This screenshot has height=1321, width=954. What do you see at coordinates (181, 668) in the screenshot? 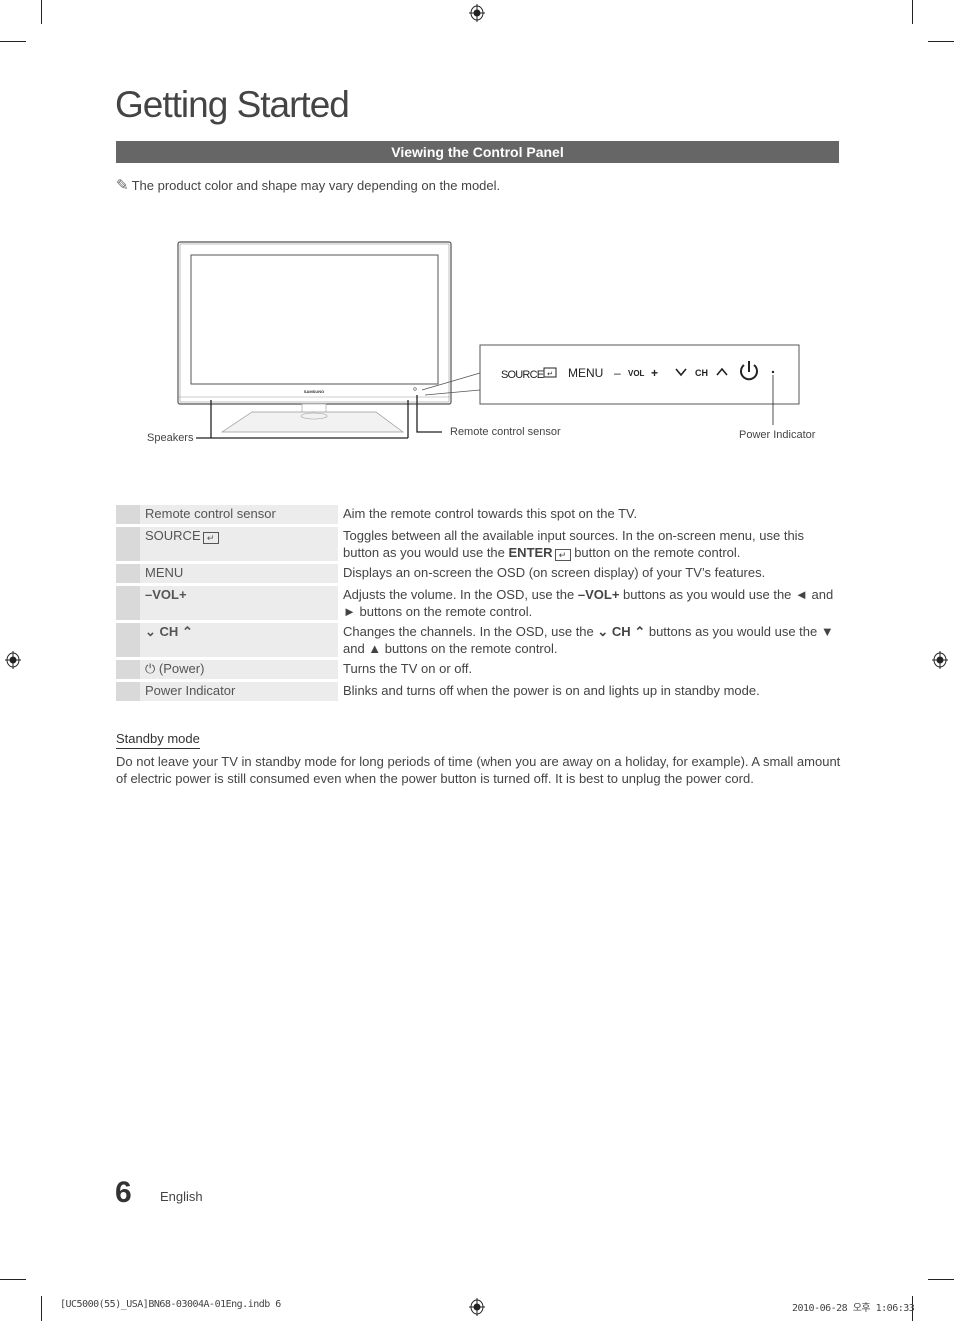
I see `control-name: (Power)` at bounding box center [181, 668].